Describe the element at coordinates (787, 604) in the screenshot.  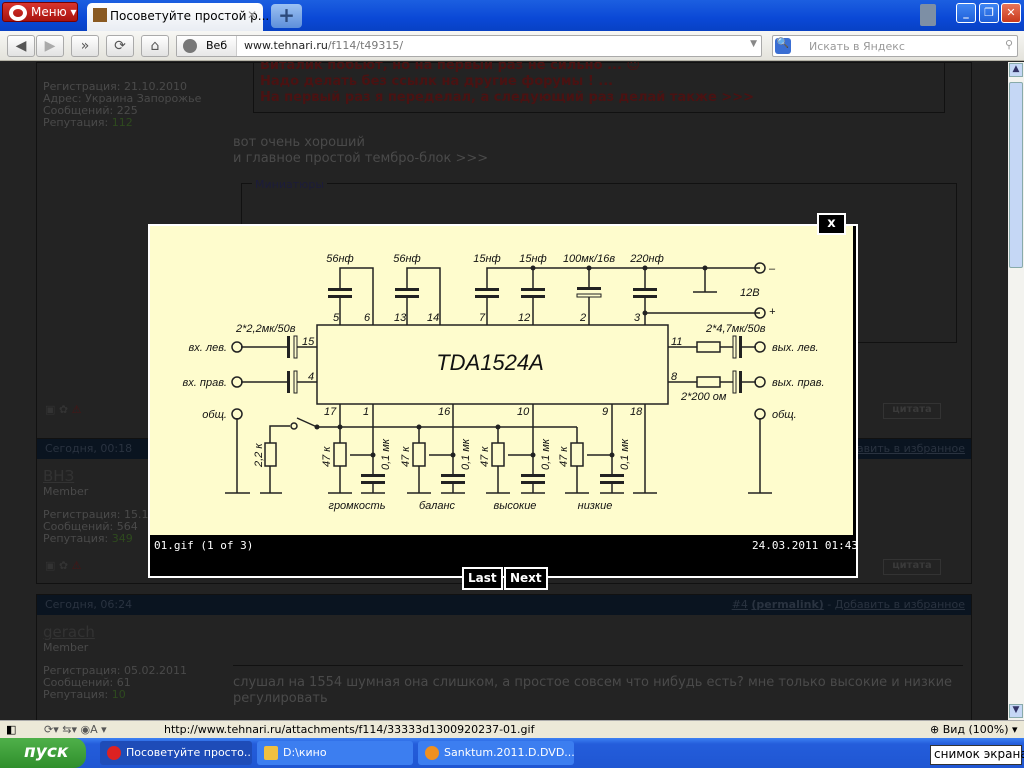
I see `post3-permalink: (permalink)` at that location.